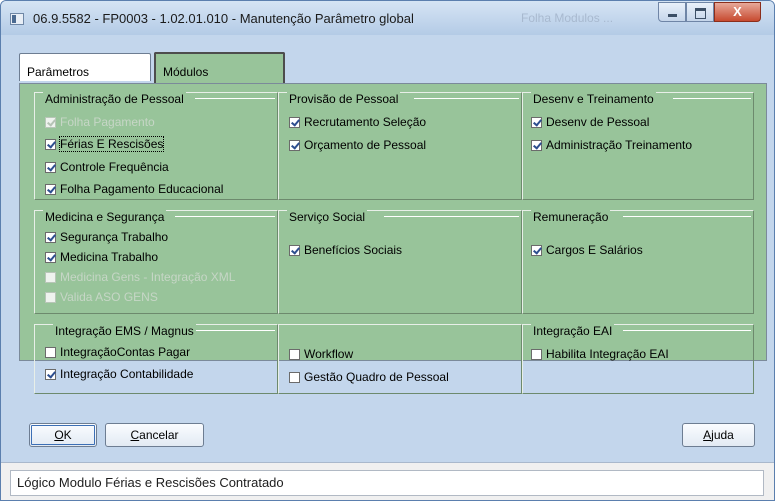  What do you see at coordinates (600, 354) in the screenshot?
I see `checkbox-habilita-integracao-eai: Habilita Integração EAI` at bounding box center [600, 354].